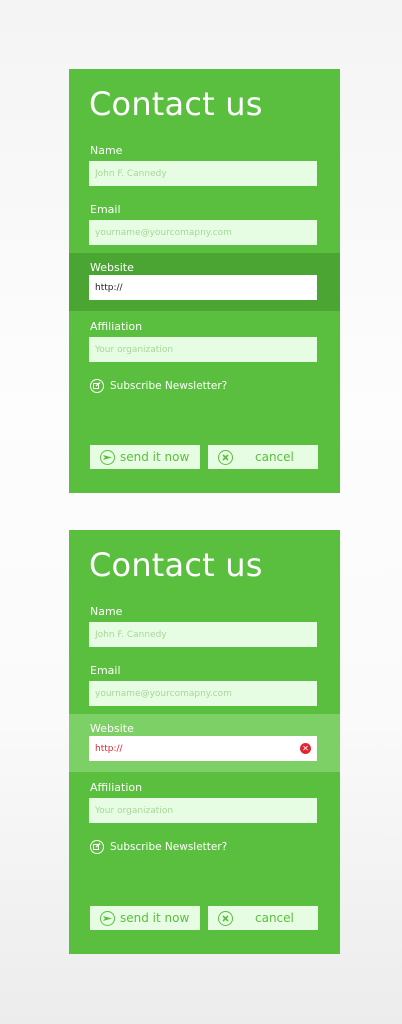 The image size is (402, 1024). I want to click on website-field-group-focused: Website, so click(204, 282).